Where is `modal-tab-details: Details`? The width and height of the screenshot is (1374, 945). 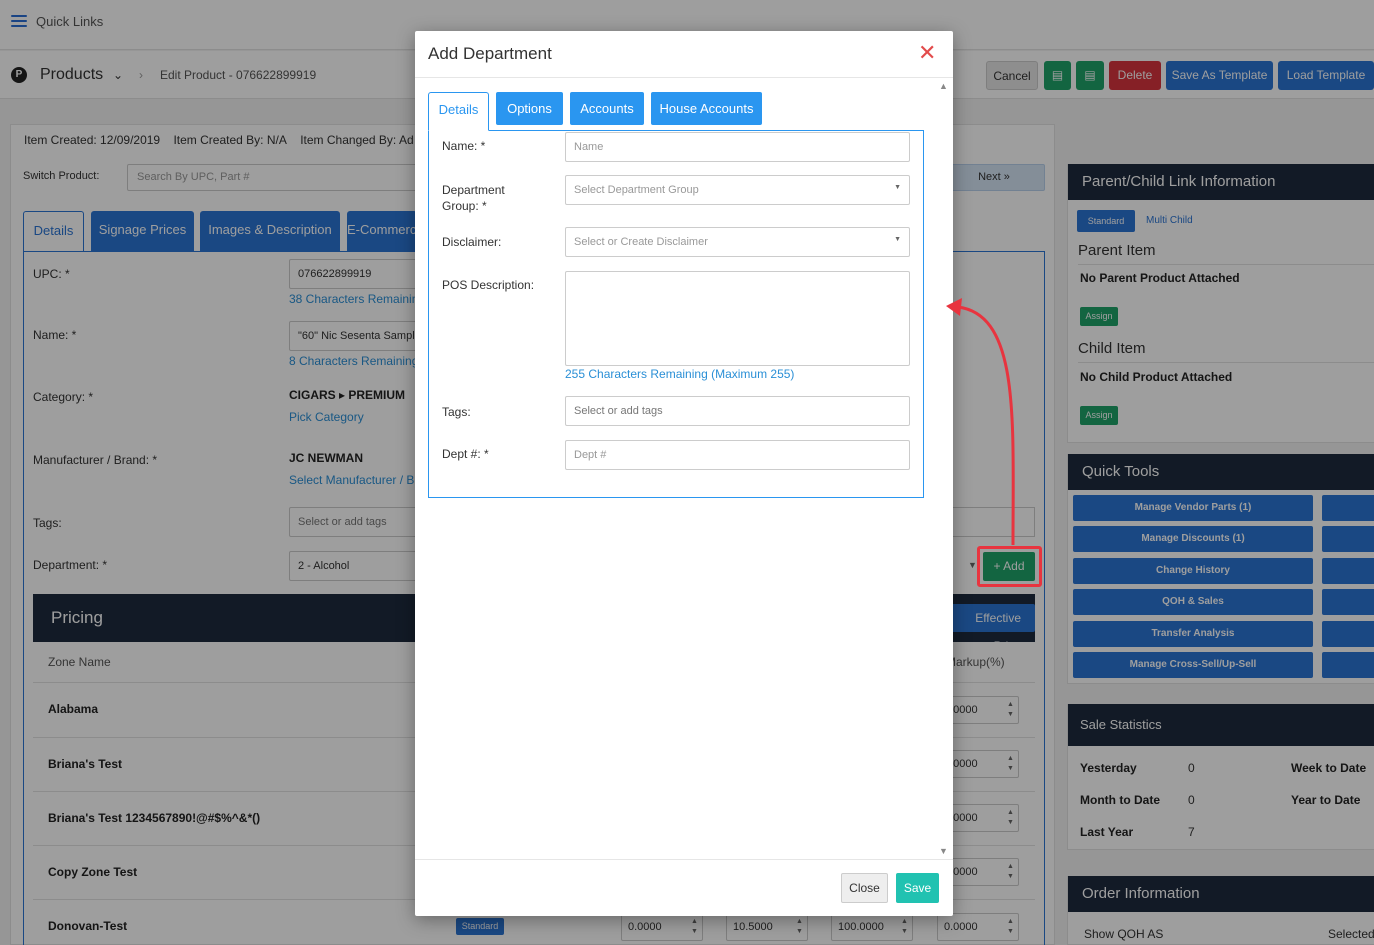 modal-tab-details: Details is located at coordinates (458, 111).